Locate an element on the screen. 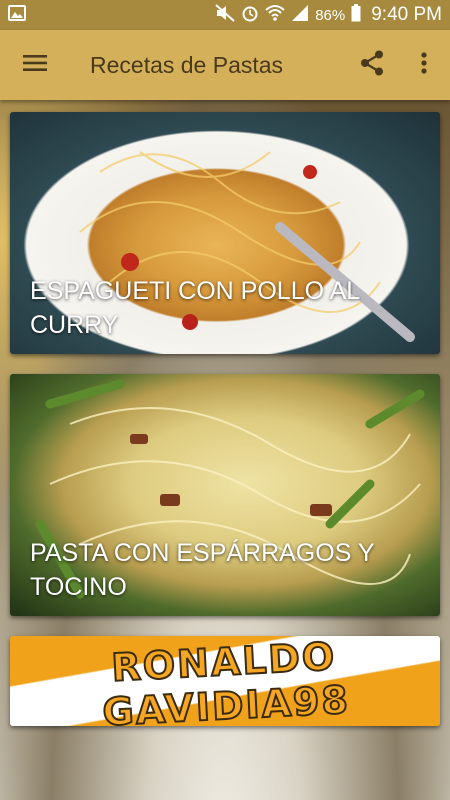 This screenshot has height=800, width=450. gallery-icon is located at coordinates (17, 15).